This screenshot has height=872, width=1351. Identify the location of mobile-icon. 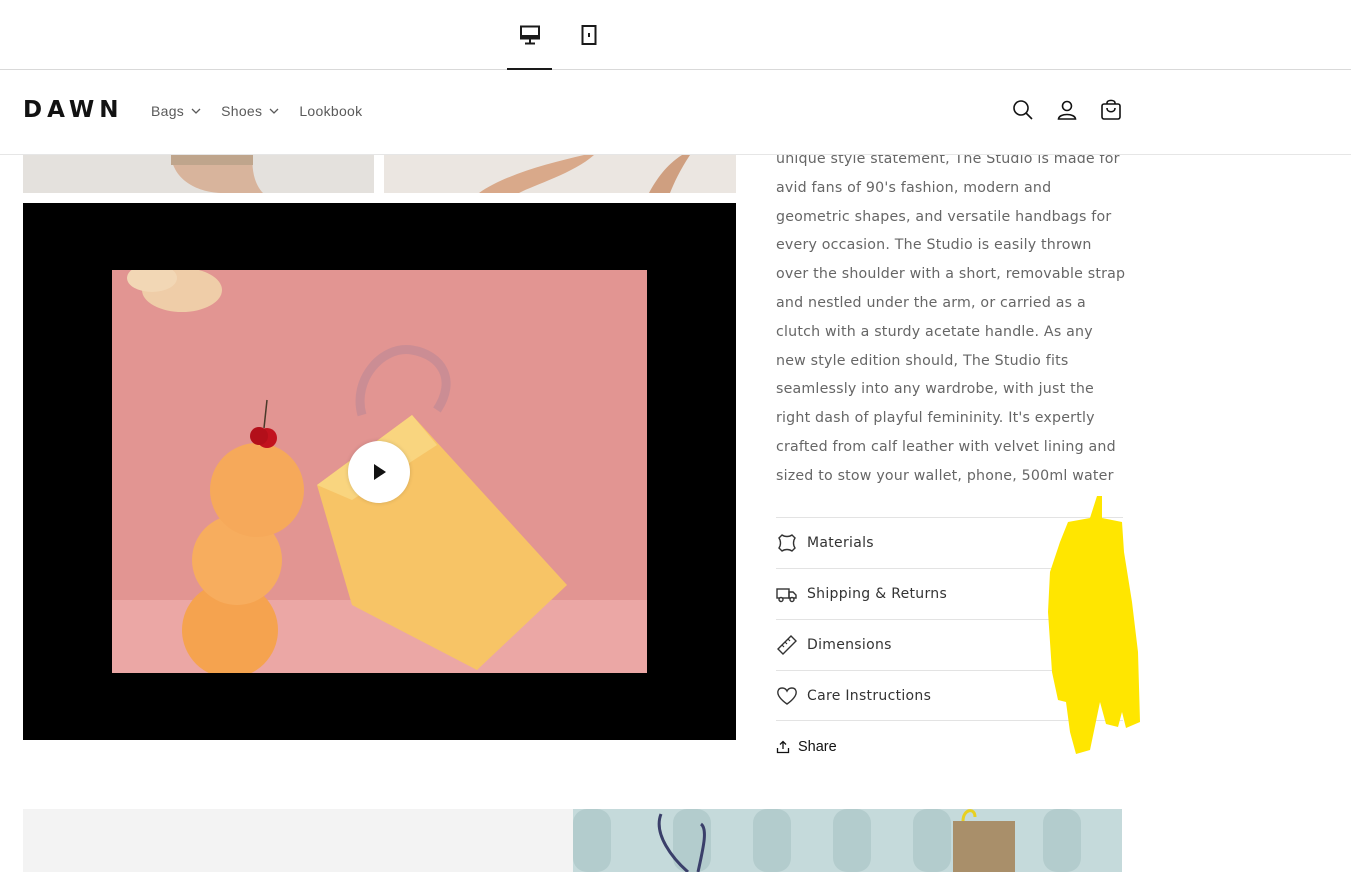
(588, 35).